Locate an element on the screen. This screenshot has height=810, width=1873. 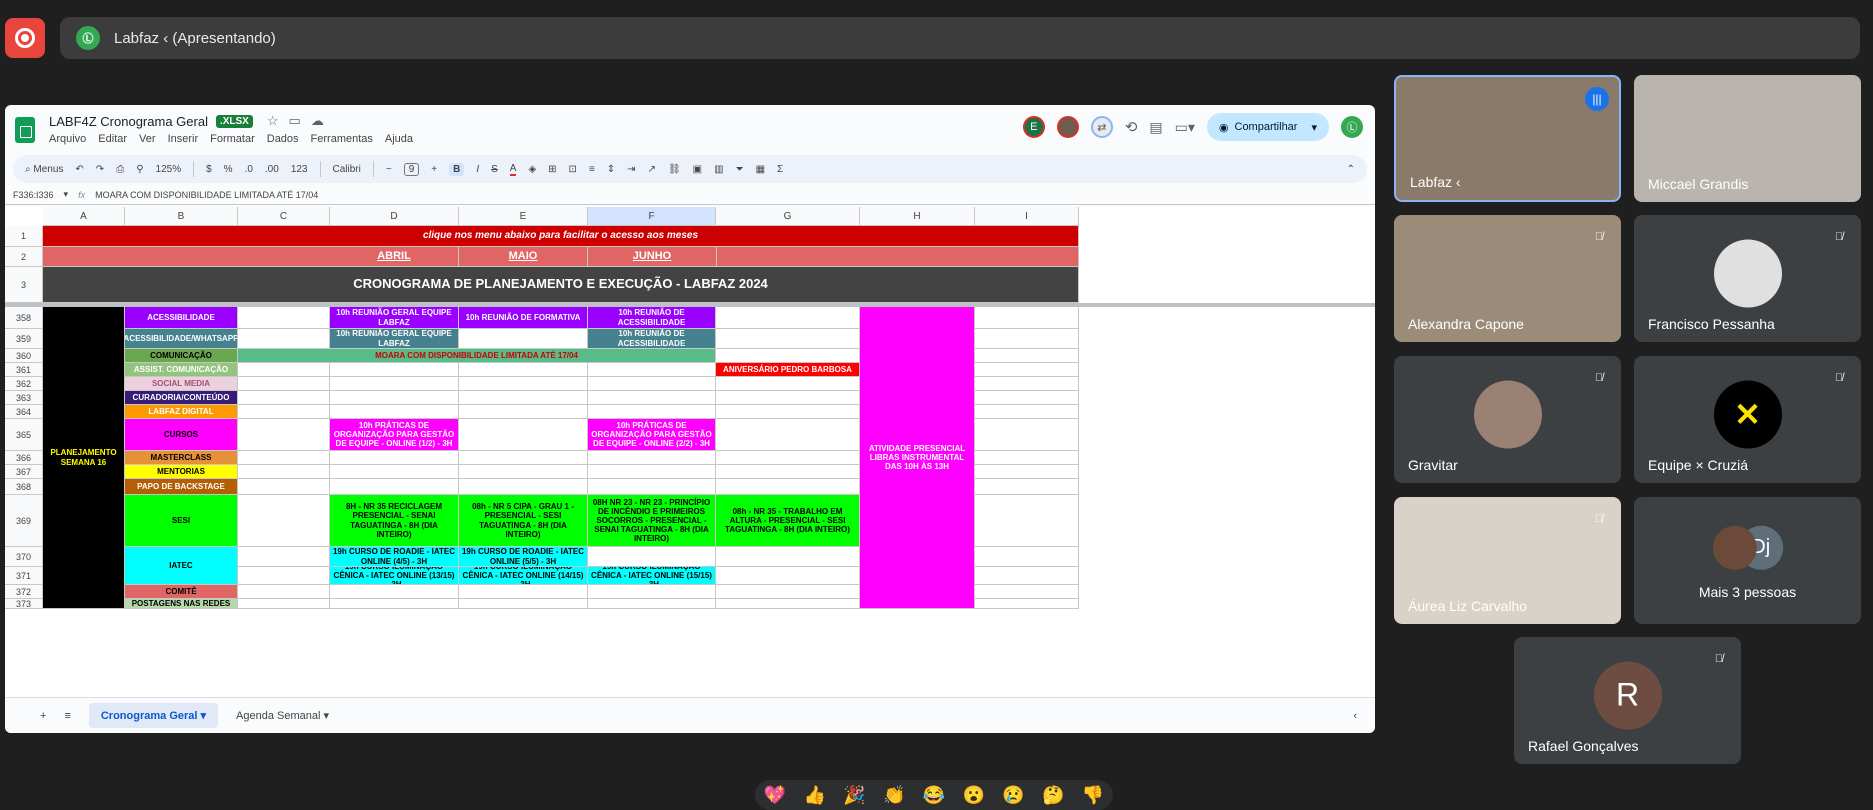
row-header: 367 is located at coordinates (24, 472).